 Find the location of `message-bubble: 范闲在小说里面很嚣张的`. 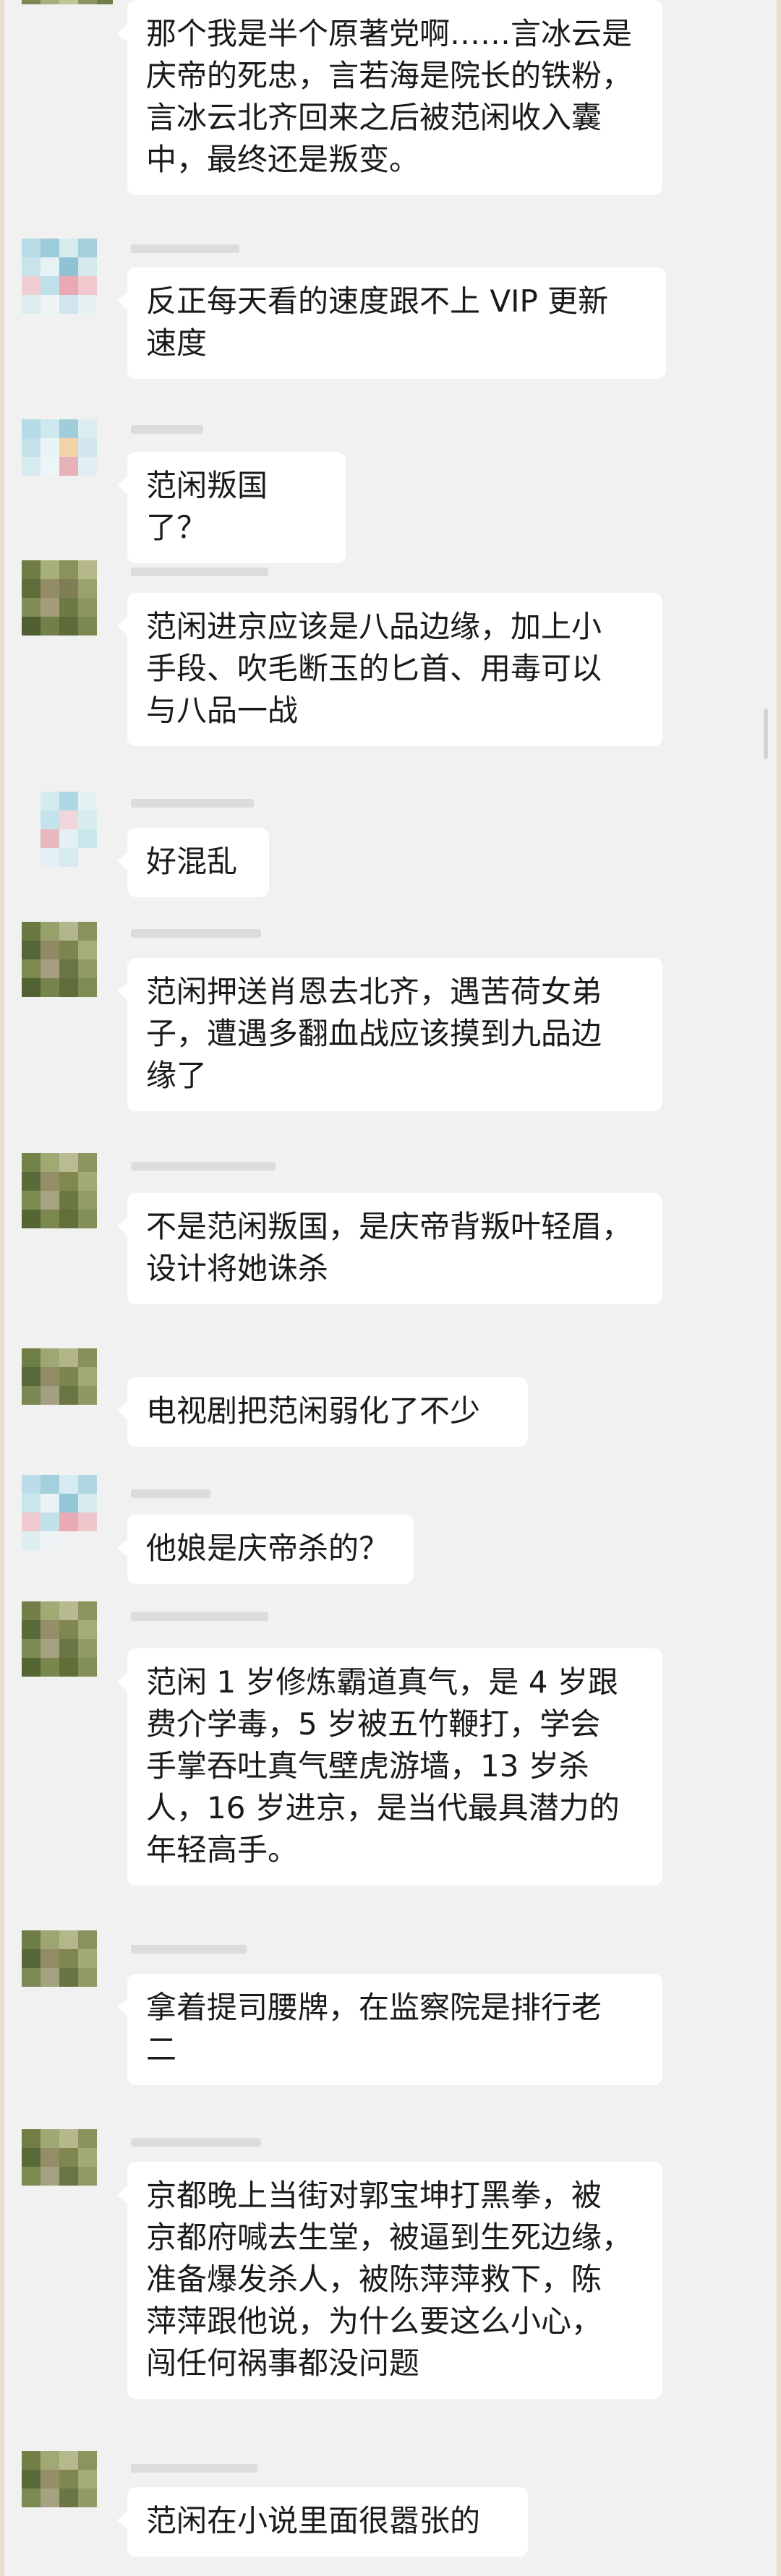

message-bubble: 范闲在小说里面很嚣张的 is located at coordinates (322, 2521).